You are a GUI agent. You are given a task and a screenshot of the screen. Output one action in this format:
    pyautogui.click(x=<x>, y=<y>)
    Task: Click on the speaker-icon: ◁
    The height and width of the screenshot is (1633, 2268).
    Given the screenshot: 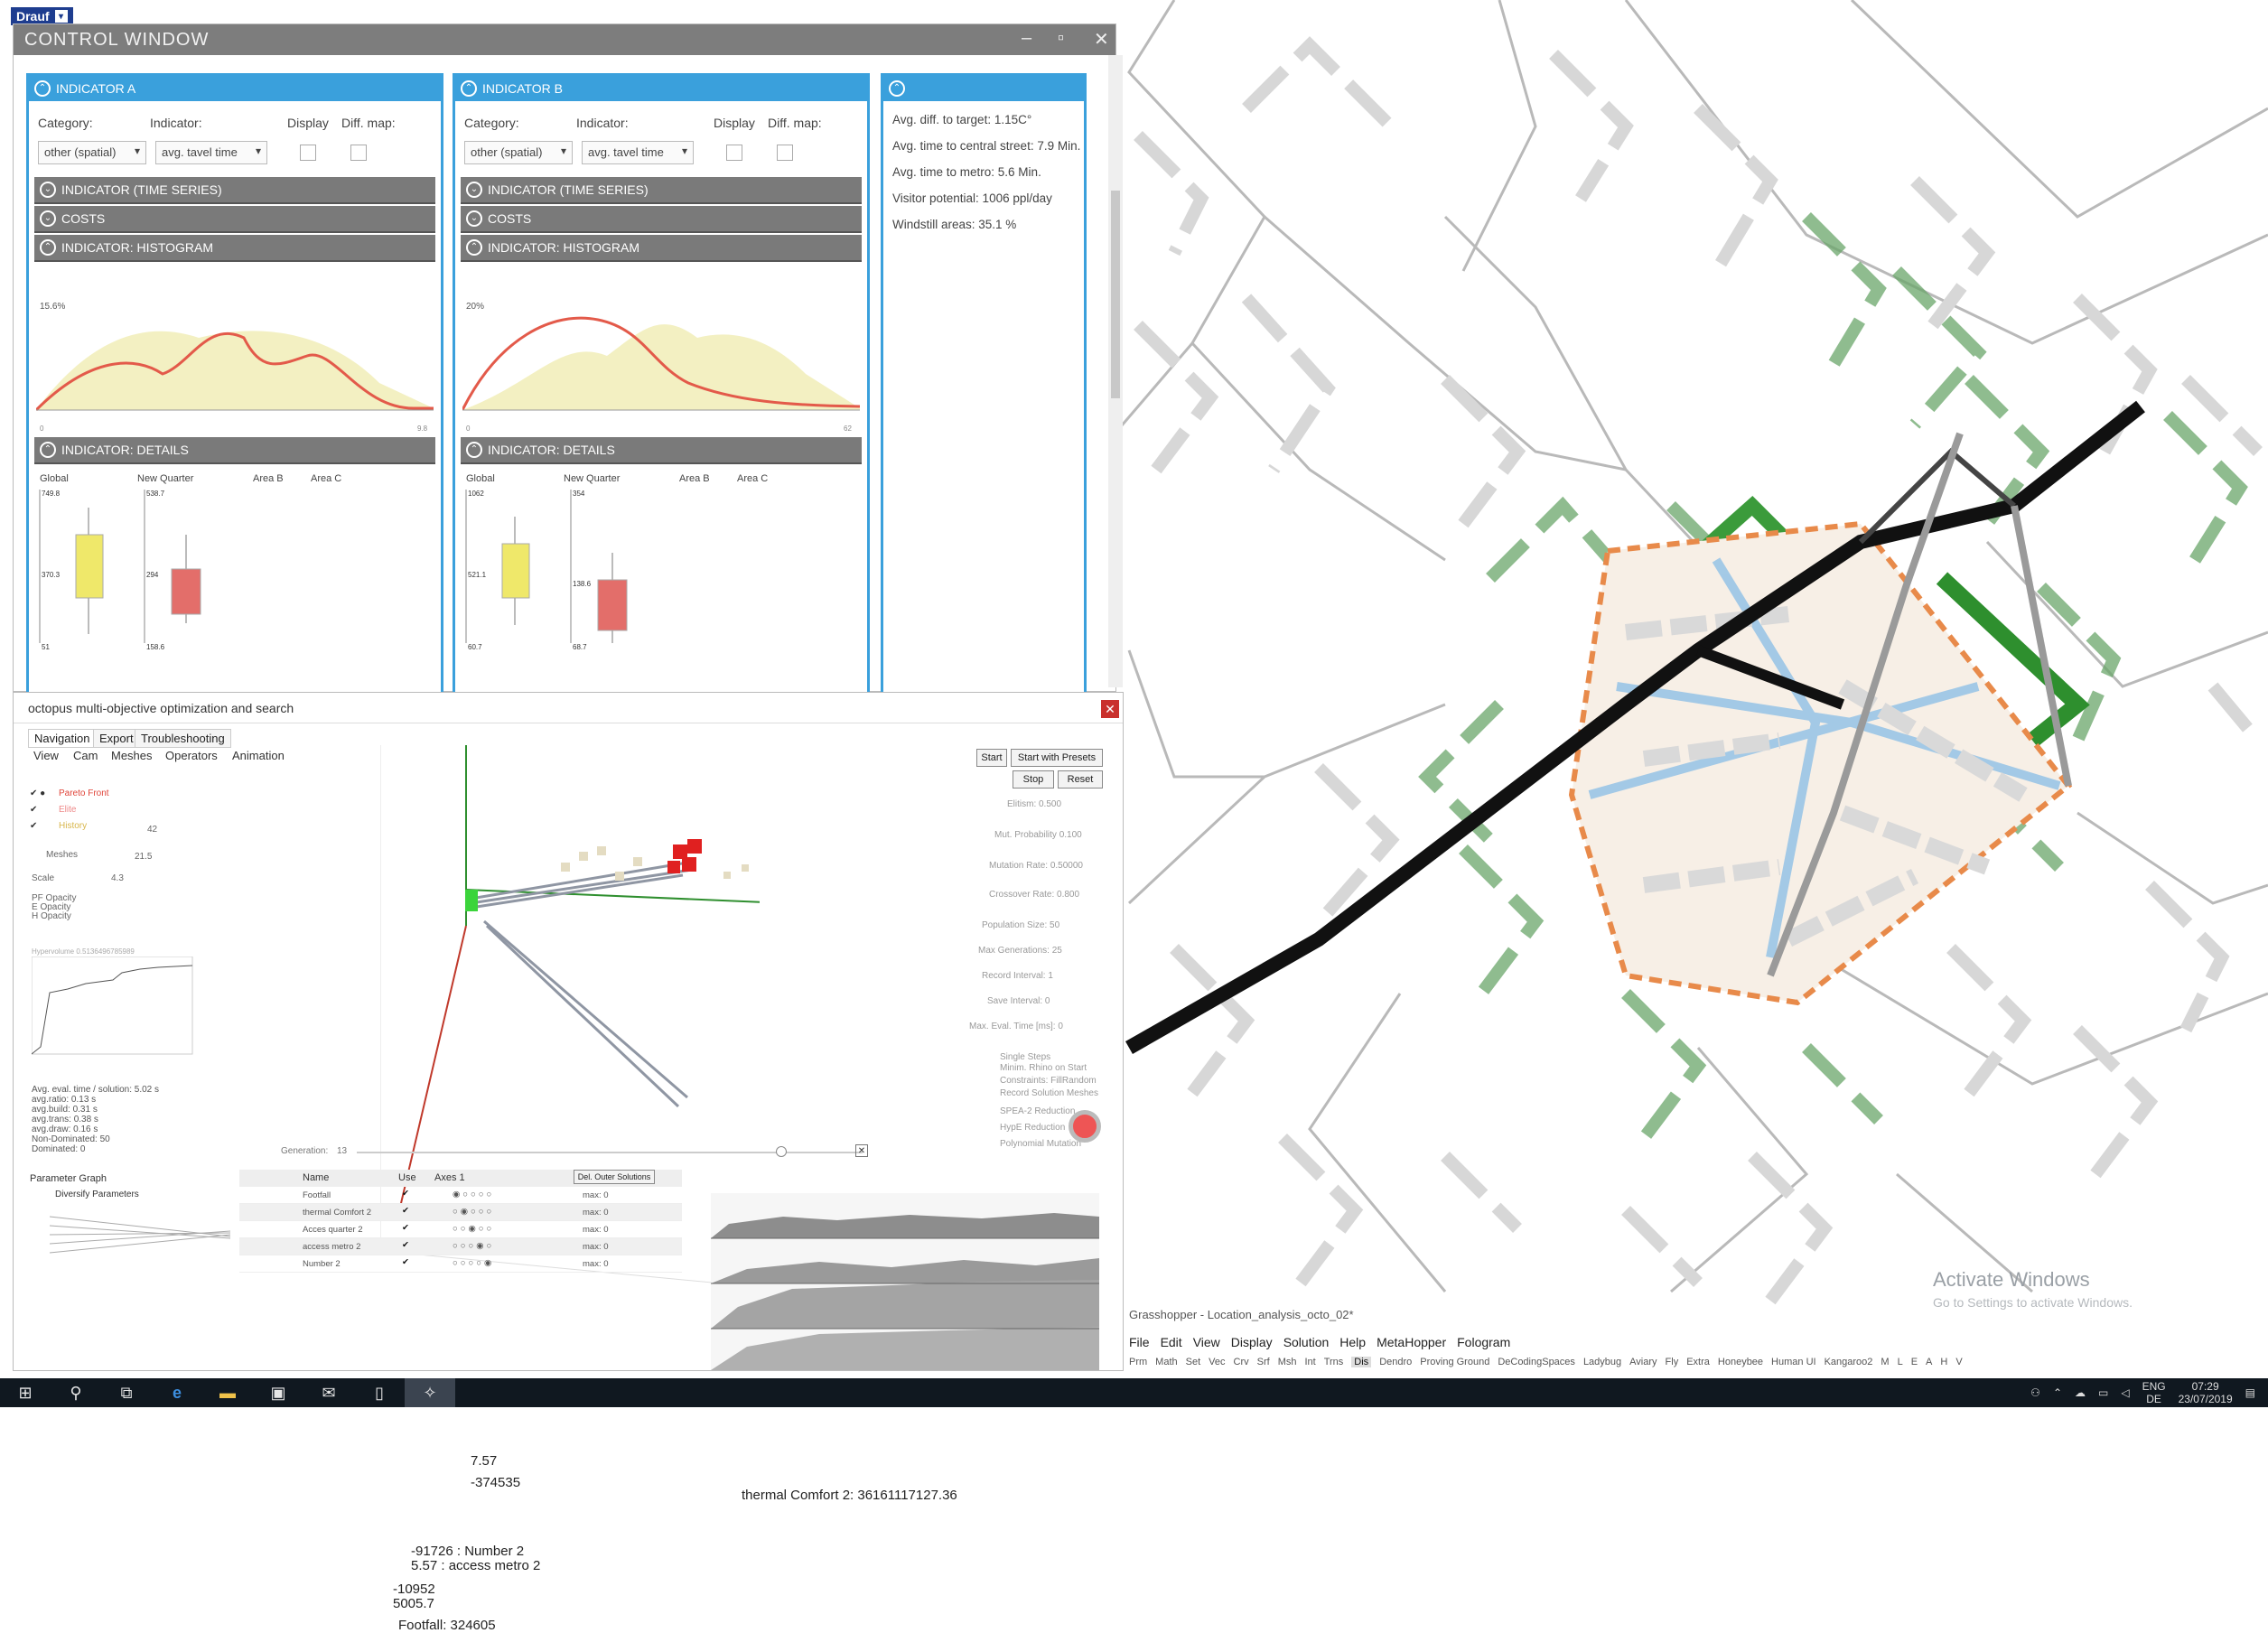 What is the action you would take?
    pyautogui.click(x=2125, y=1392)
    